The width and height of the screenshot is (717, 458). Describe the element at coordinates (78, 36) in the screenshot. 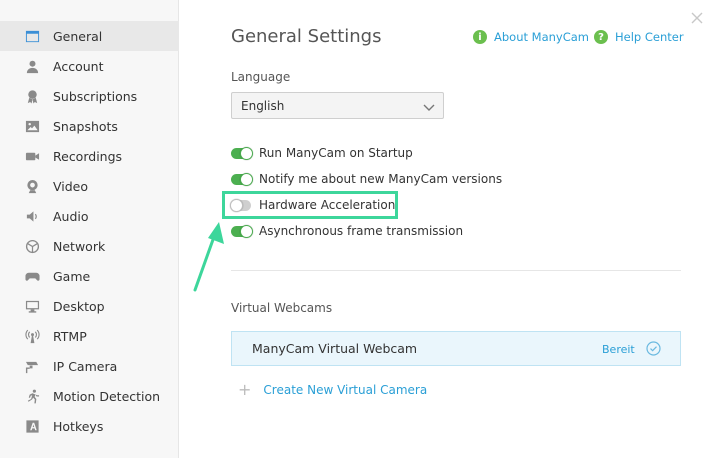

I see `sidebar-item-label: General` at that location.